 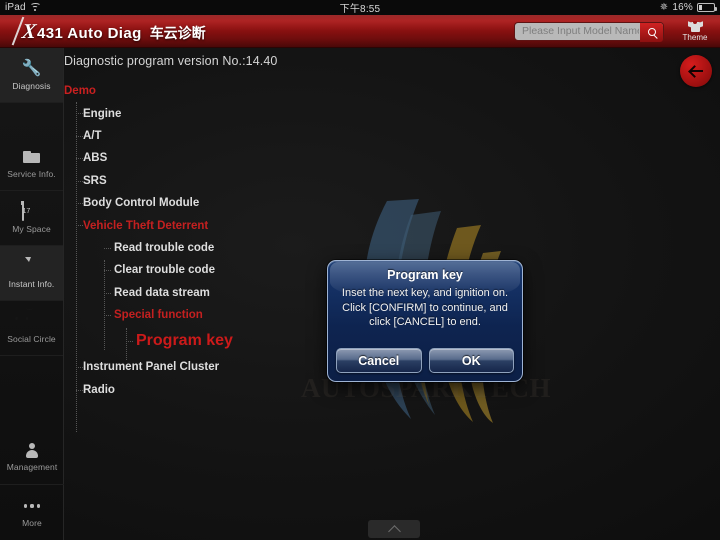 I want to click on search-button, so click(x=651, y=32).